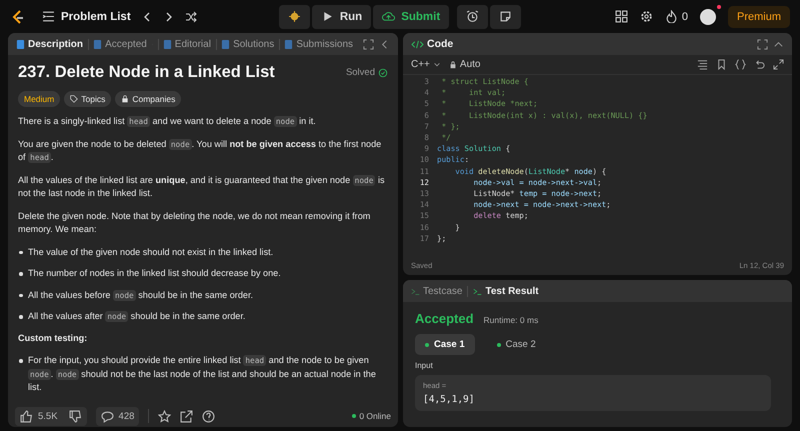 This screenshot has height=431, width=800. I want to click on flame-icon, so click(671, 16).